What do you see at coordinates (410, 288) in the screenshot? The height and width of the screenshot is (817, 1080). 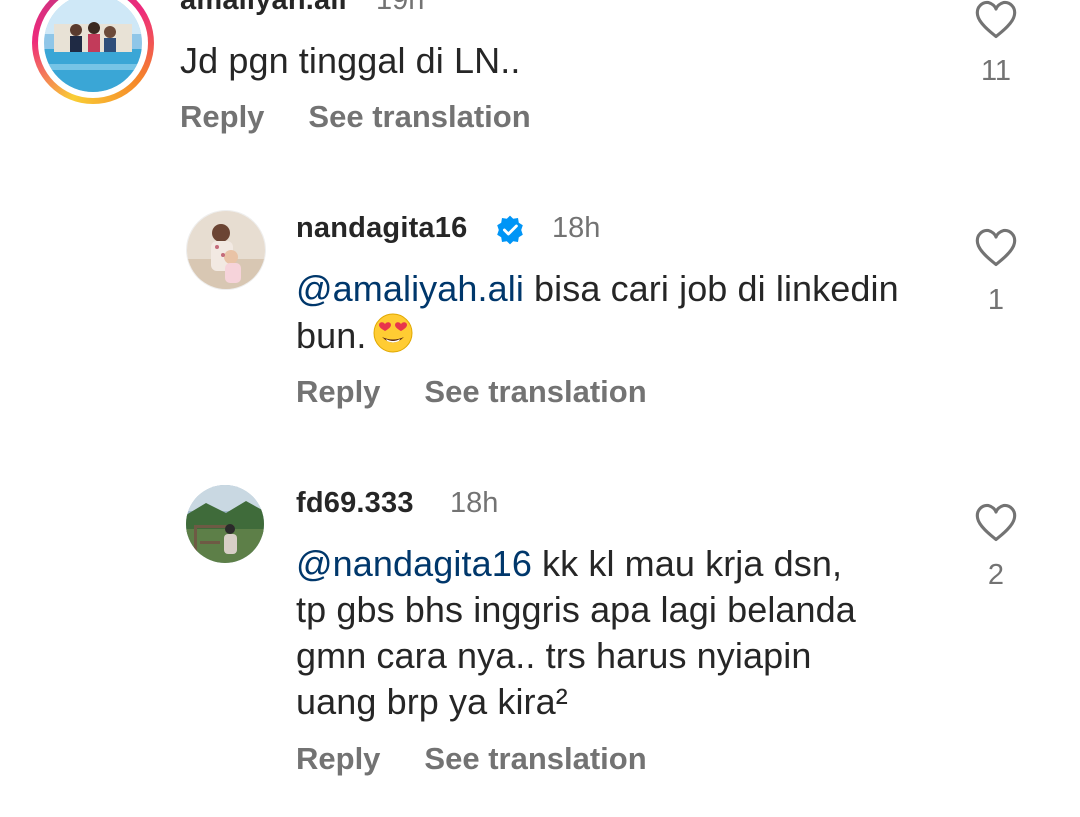 I see `mention-link: @amaliyah.ali` at bounding box center [410, 288].